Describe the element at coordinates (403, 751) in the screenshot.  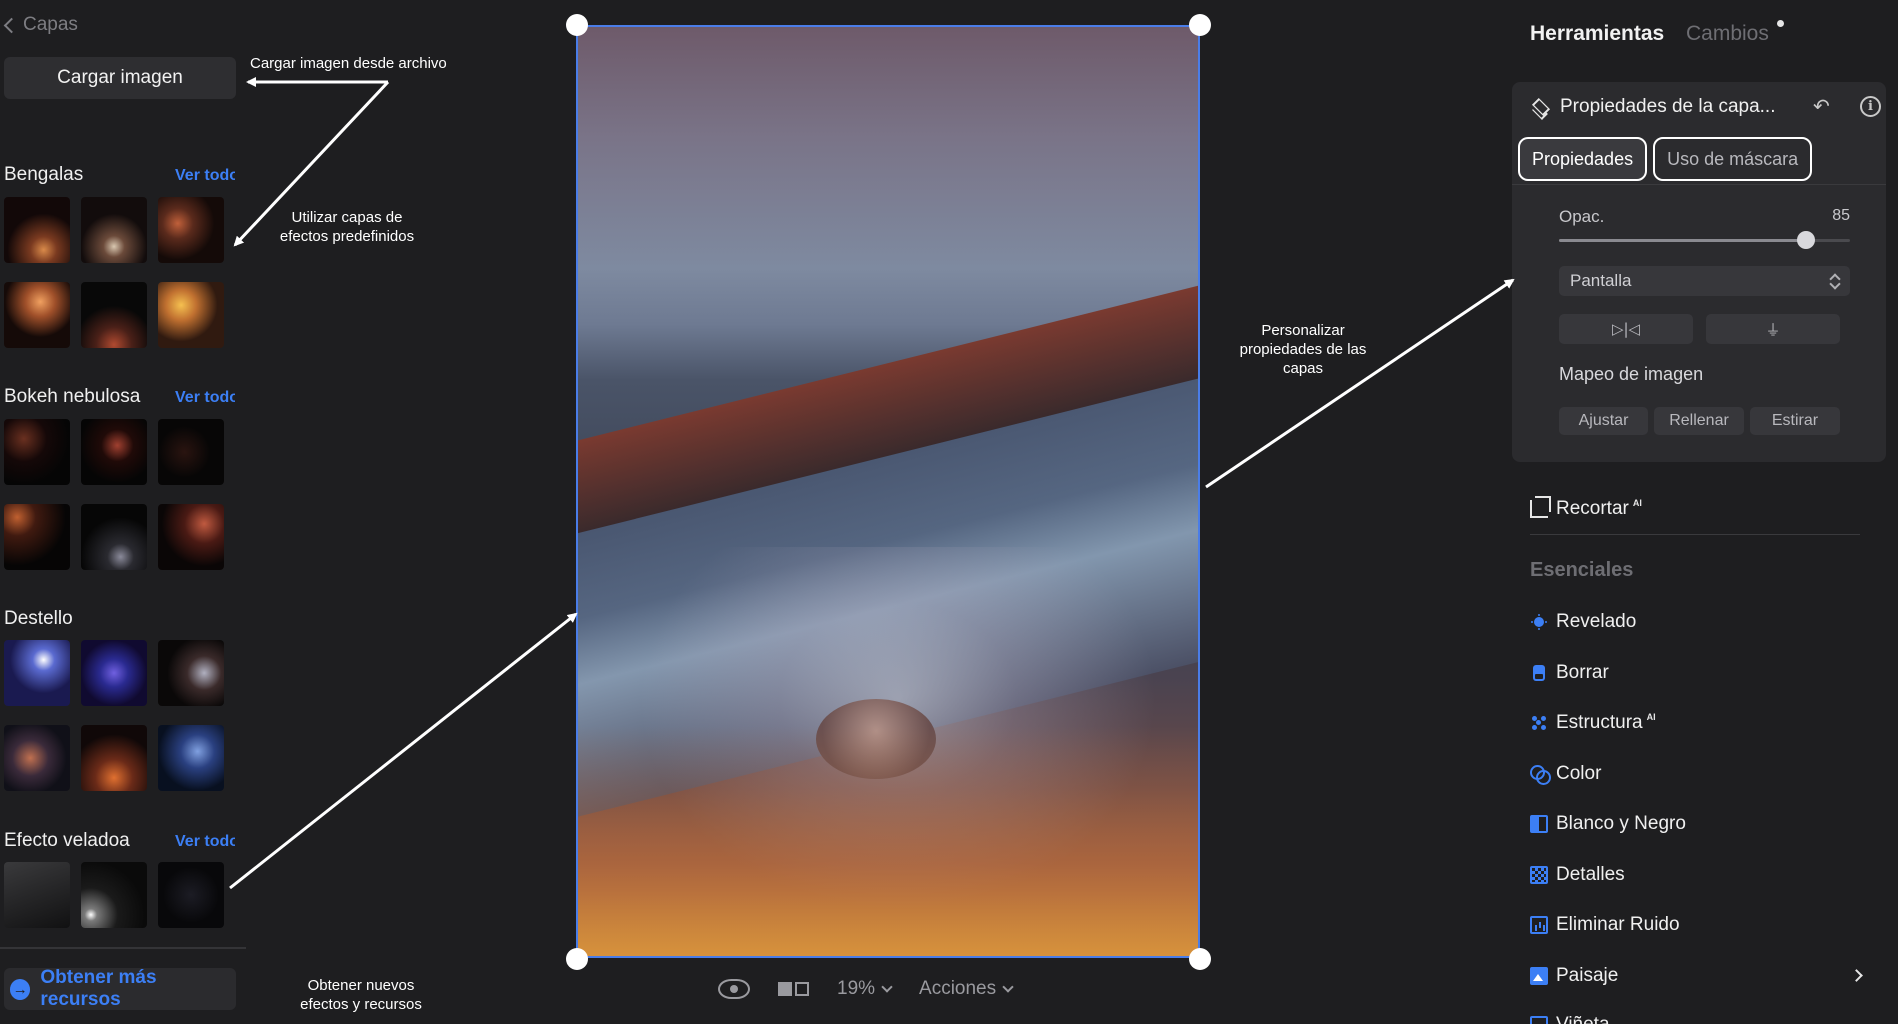
I see `arrow-to-canvas` at that location.